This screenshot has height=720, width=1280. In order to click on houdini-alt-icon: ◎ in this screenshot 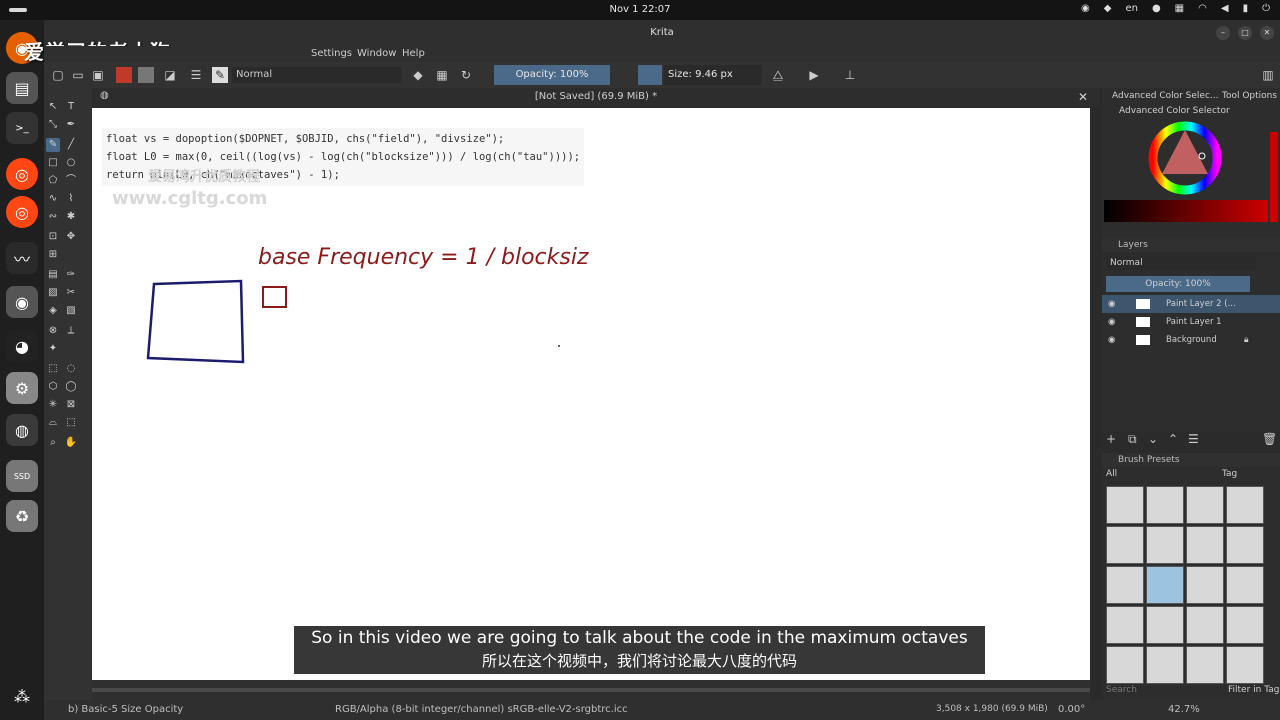, I will do `click(22, 212)`.